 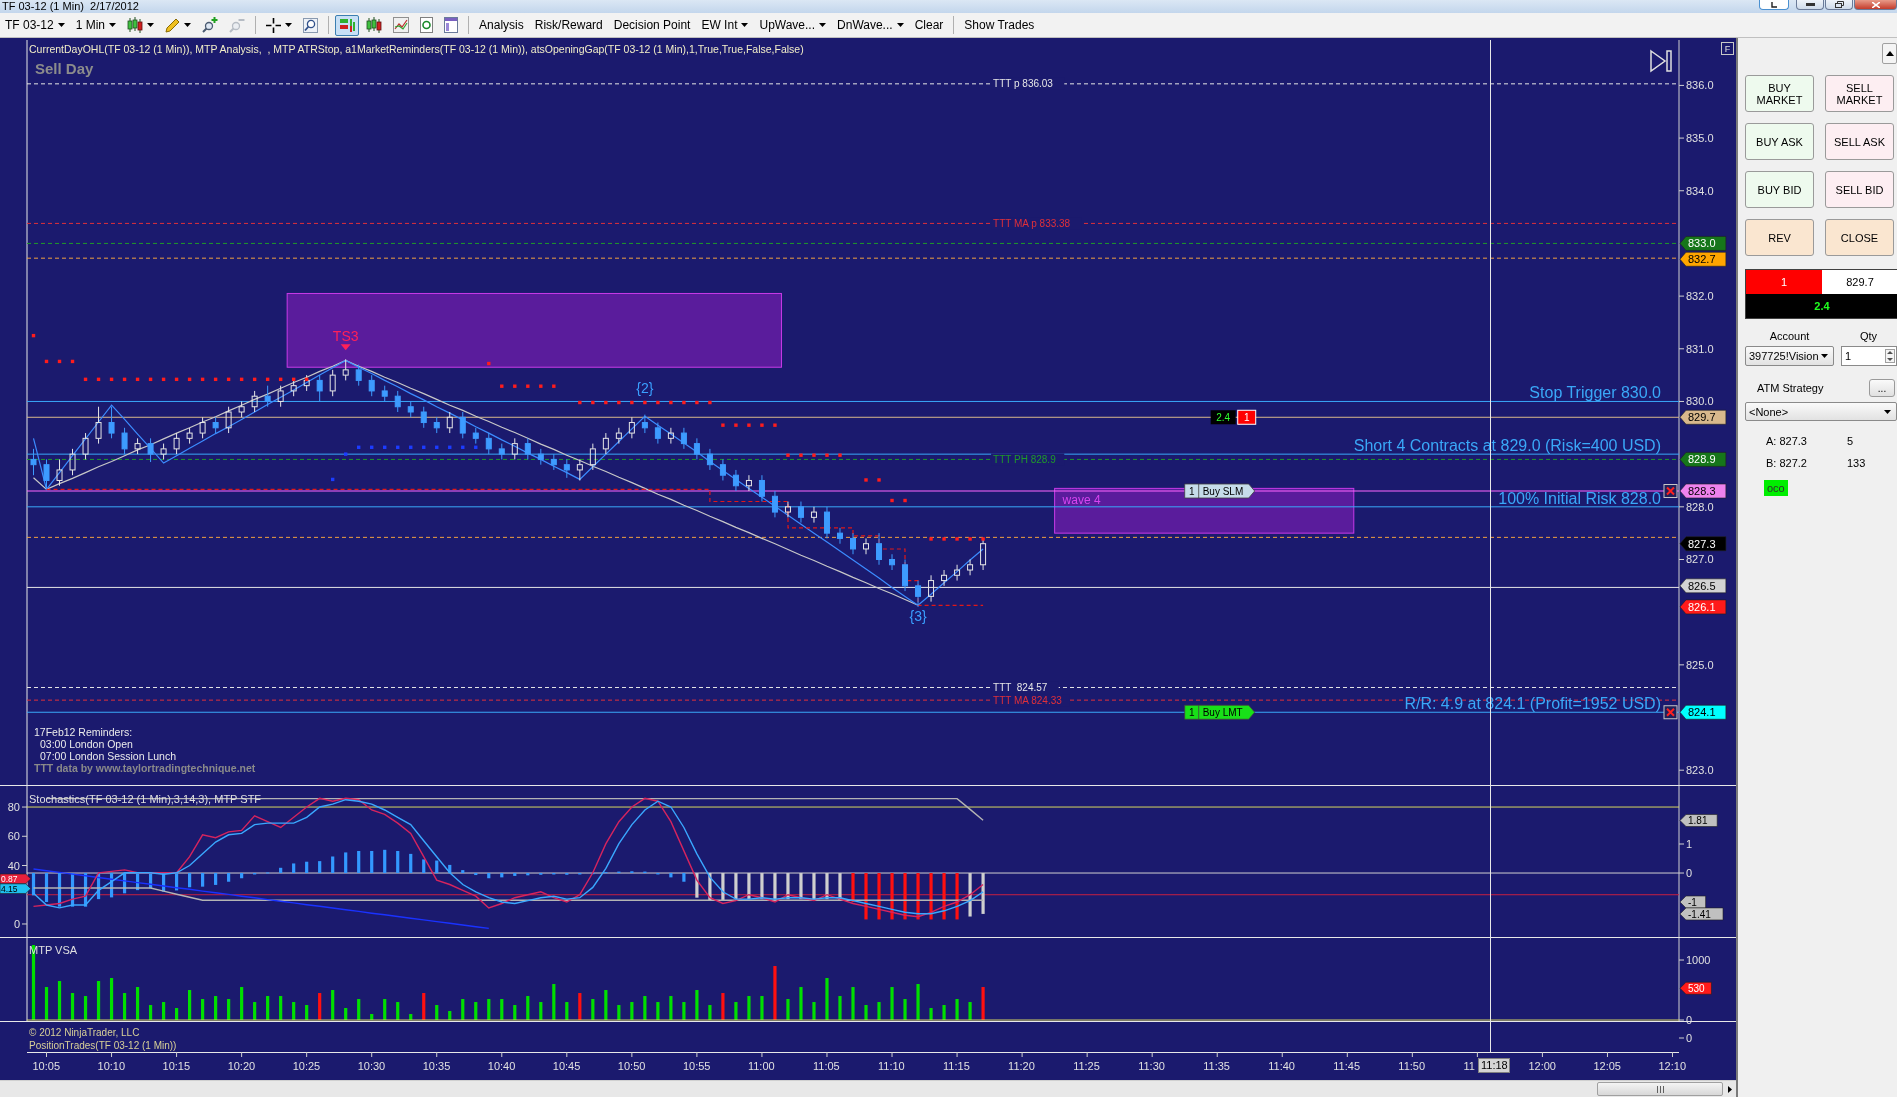 What do you see at coordinates (1850, 441) in the screenshot?
I see `quote-size: 5` at bounding box center [1850, 441].